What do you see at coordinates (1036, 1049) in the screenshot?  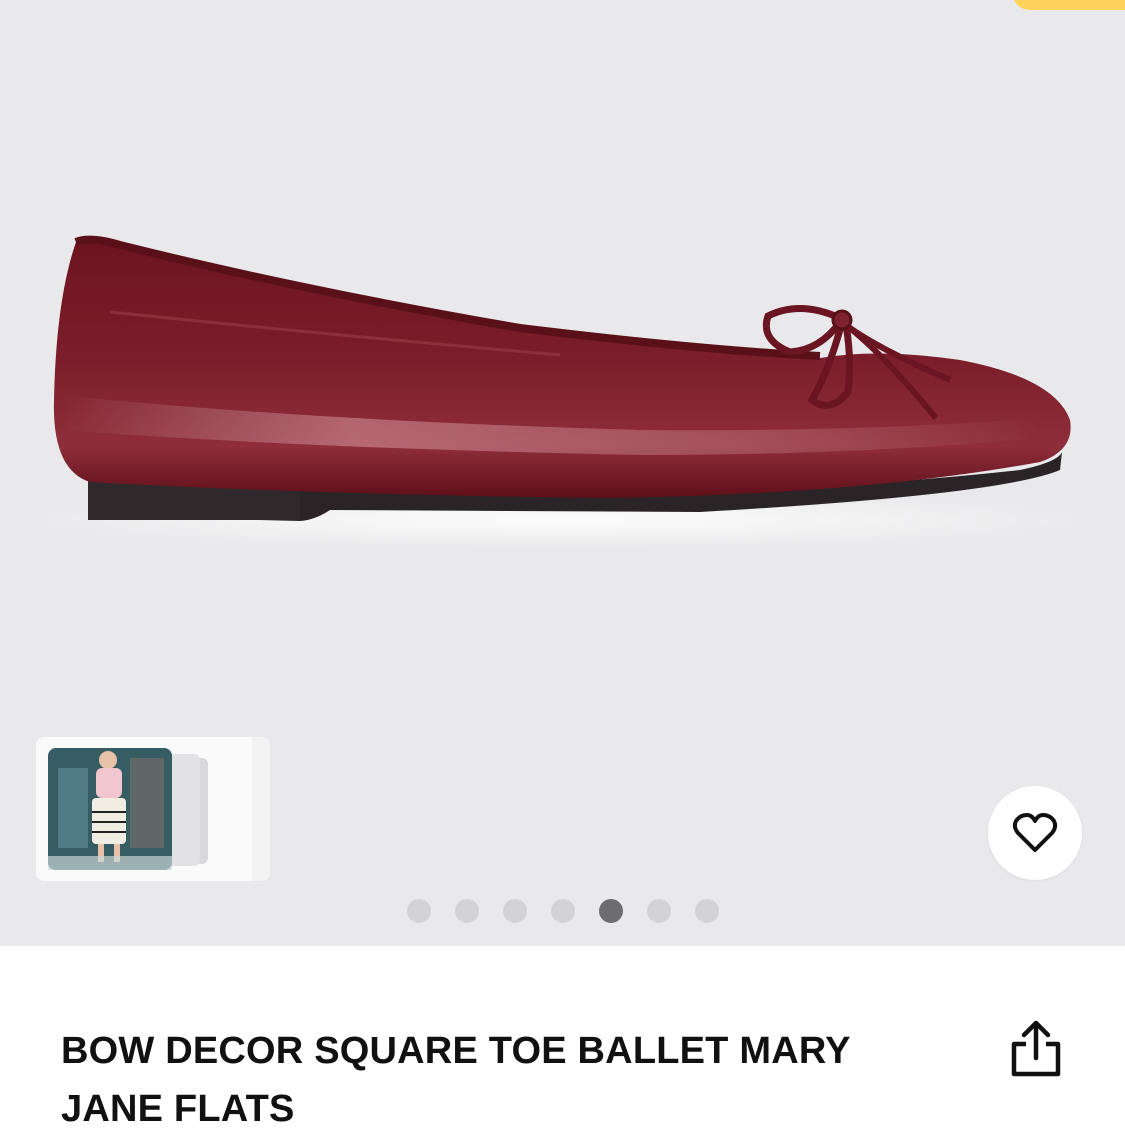 I see `share-icon` at bounding box center [1036, 1049].